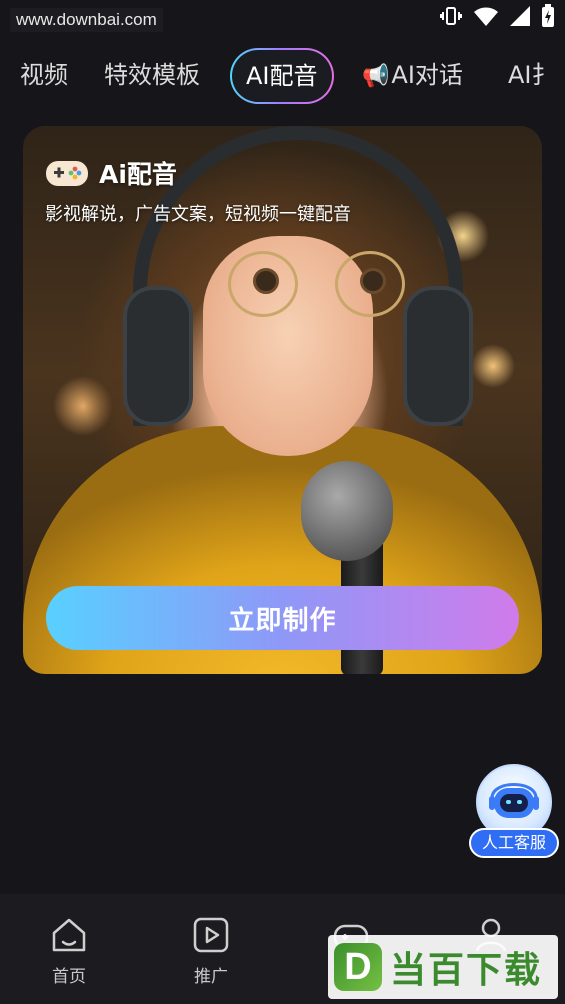 This screenshot has width=565, height=1004. What do you see at coordinates (347, 511) in the screenshot?
I see `hero-illustration-mic-head` at bounding box center [347, 511].